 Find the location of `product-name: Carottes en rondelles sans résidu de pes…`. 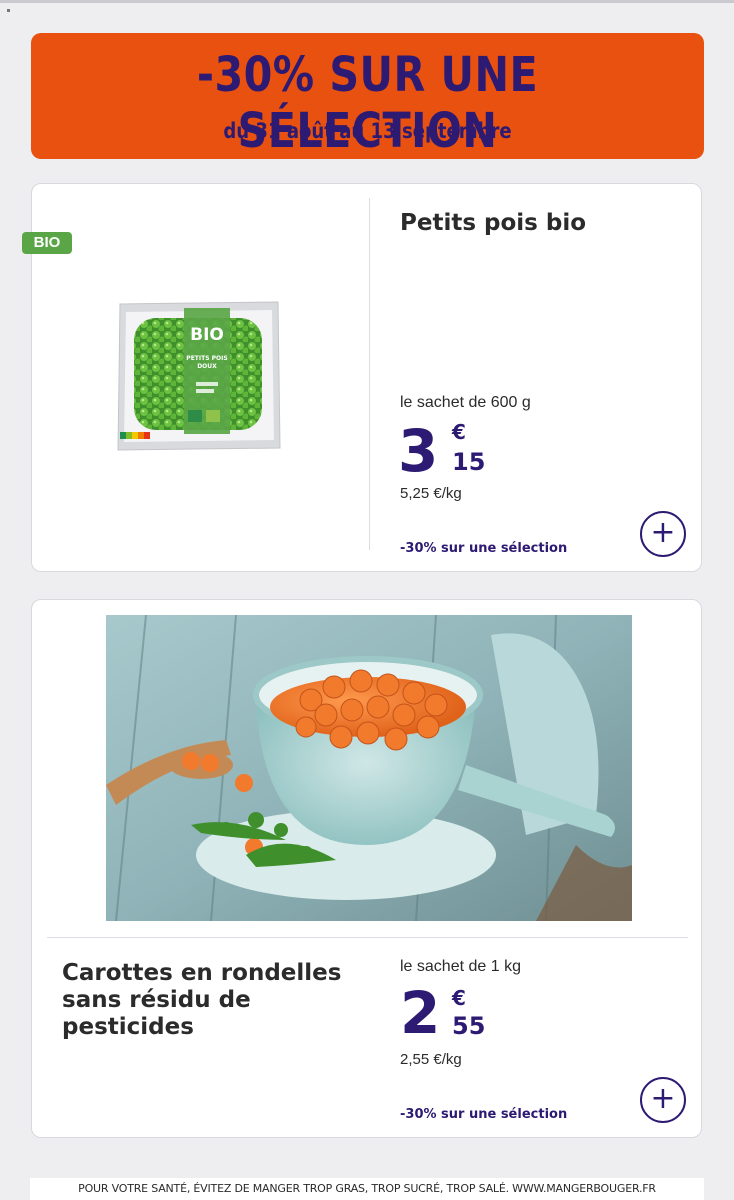

product-name: Carottes en rondelles sans résidu de pes… is located at coordinates (202, 1000).